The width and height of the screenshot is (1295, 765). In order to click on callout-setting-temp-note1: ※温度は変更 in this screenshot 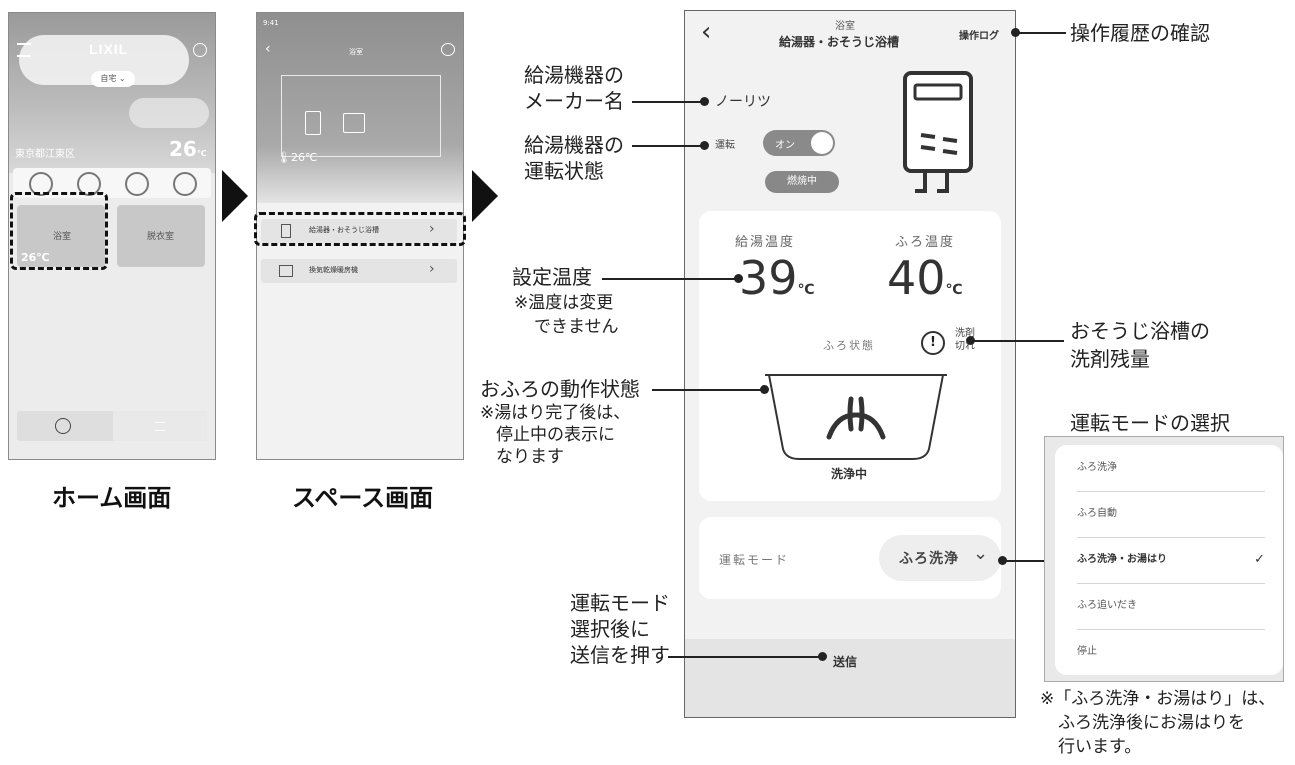, I will do `click(564, 303)`.